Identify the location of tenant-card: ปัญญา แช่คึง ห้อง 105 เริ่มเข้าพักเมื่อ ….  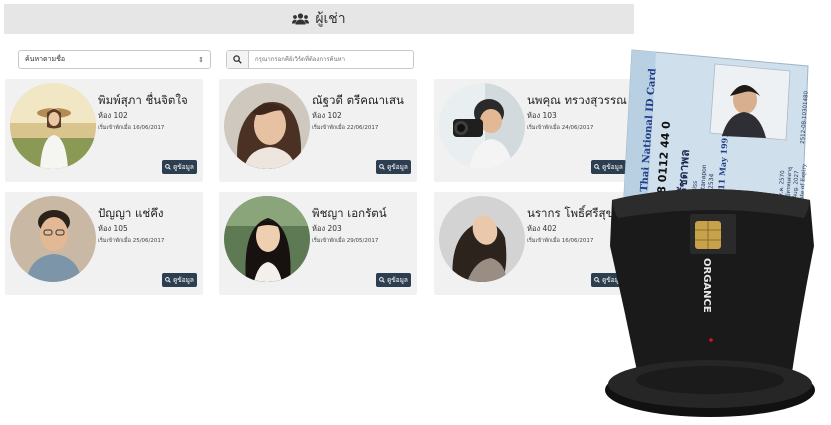
(104, 243).